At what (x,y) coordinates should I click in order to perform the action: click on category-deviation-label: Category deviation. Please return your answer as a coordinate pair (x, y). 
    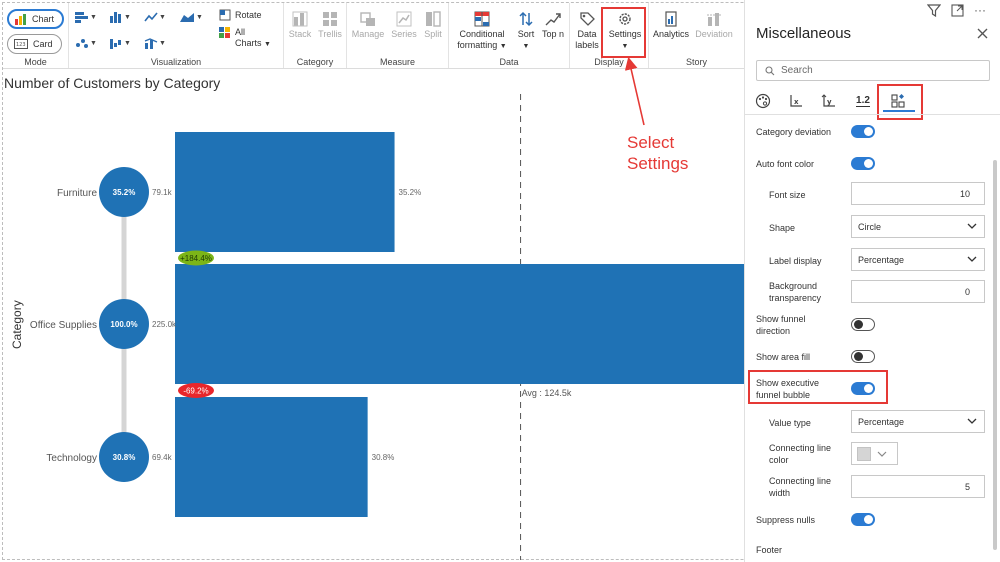
    Looking at the image, I should click on (794, 132).